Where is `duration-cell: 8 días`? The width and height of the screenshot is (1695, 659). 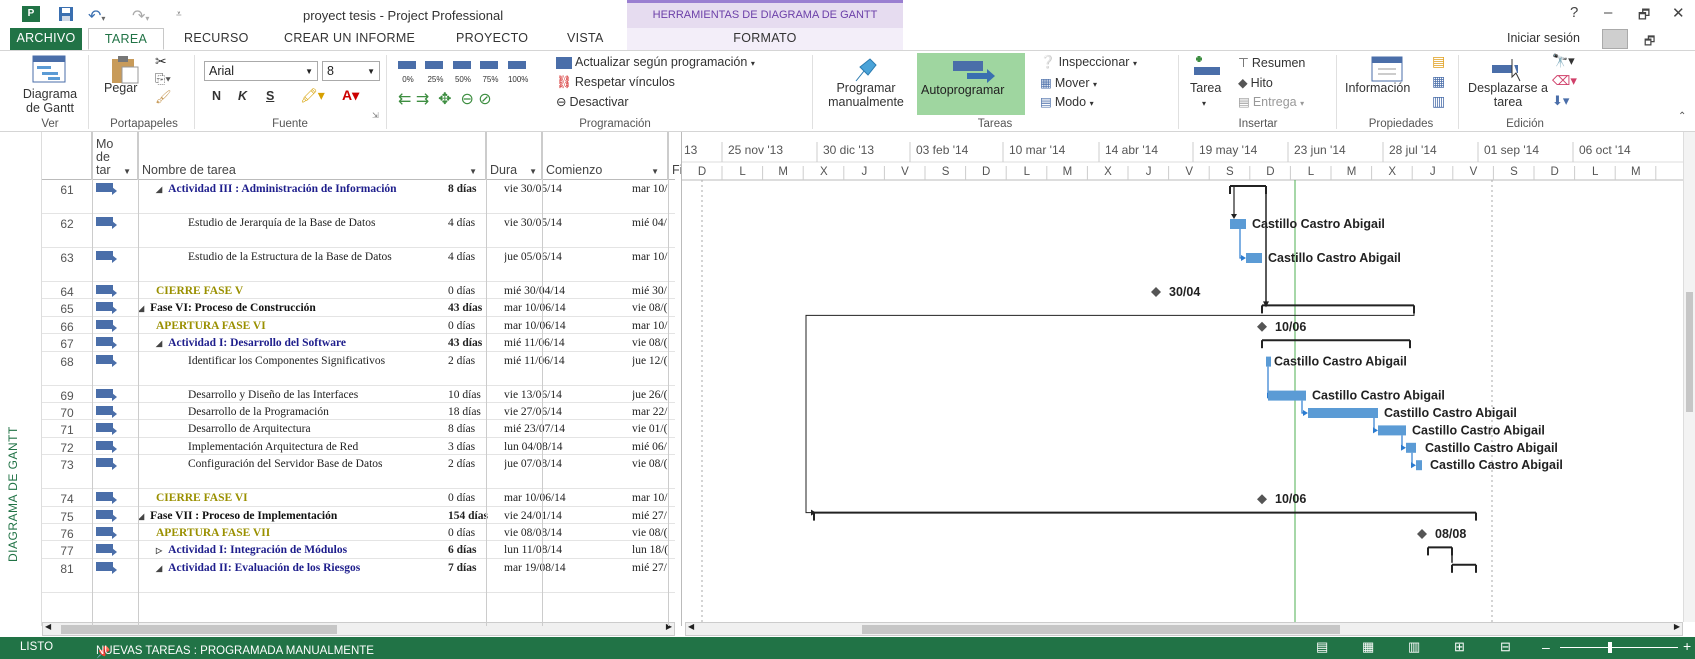
duration-cell: 8 días is located at coordinates (475, 429).